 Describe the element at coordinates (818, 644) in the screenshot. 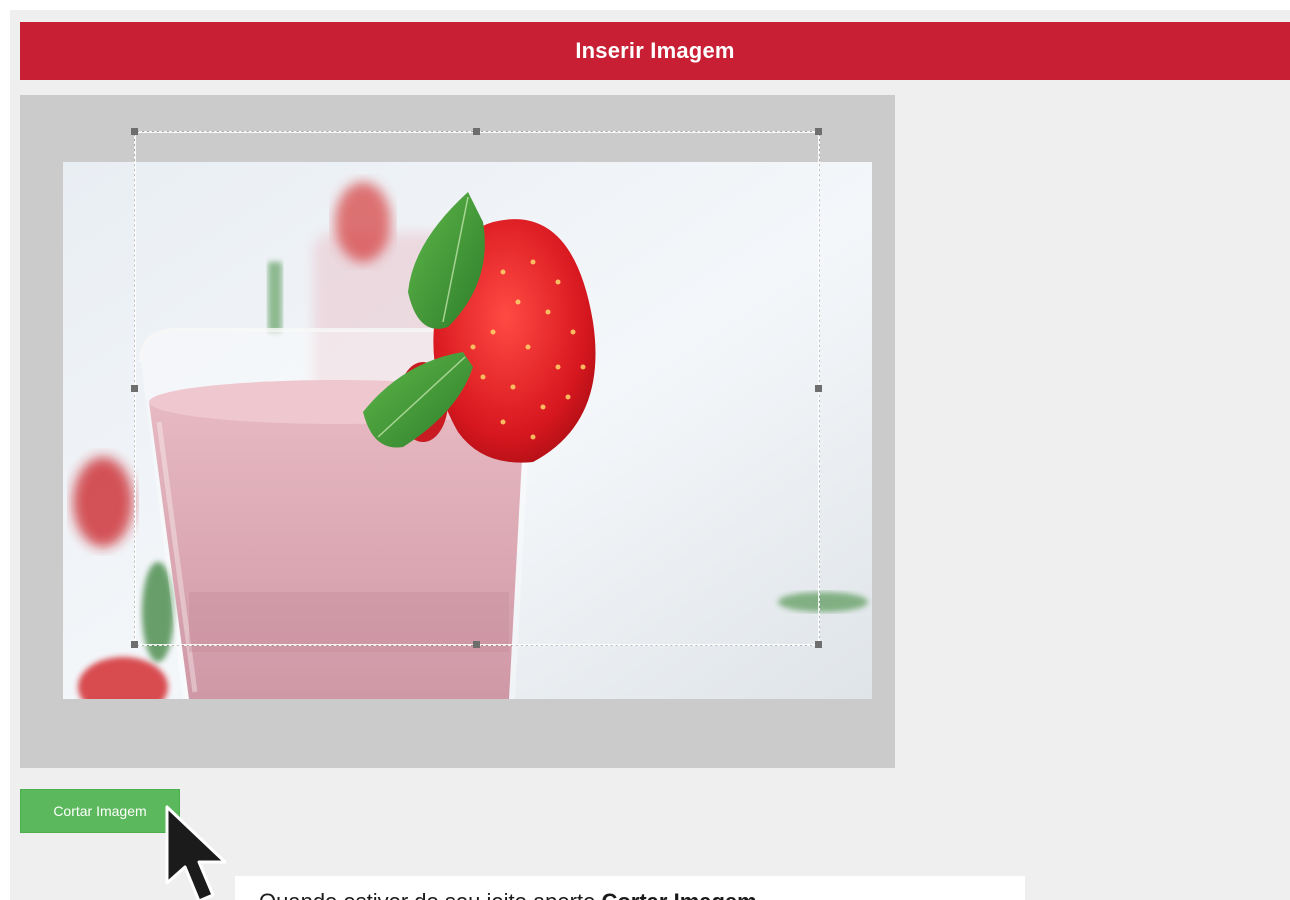

I see `crop-handle-bottom-right` at that location.